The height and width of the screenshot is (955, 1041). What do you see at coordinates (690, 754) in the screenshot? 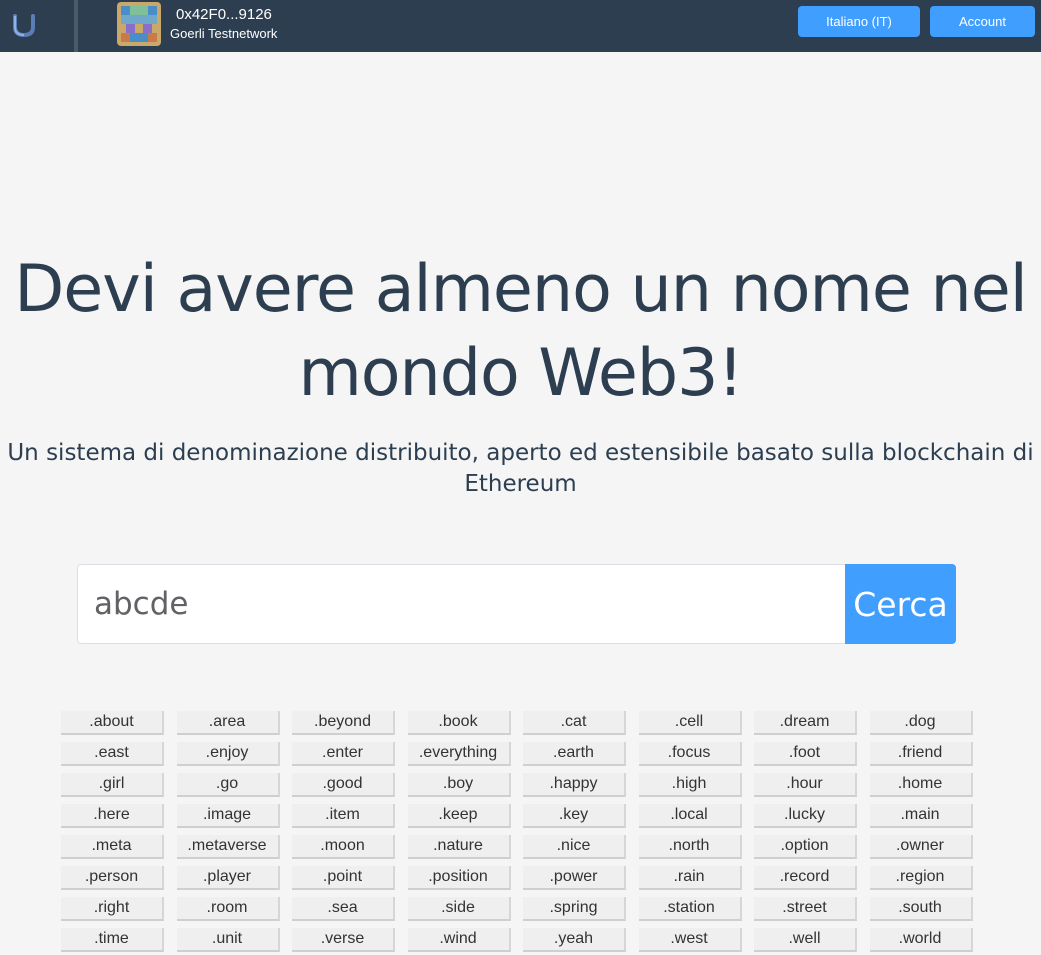
I see `tld-item: .focus` at bounding box center [690, 754].